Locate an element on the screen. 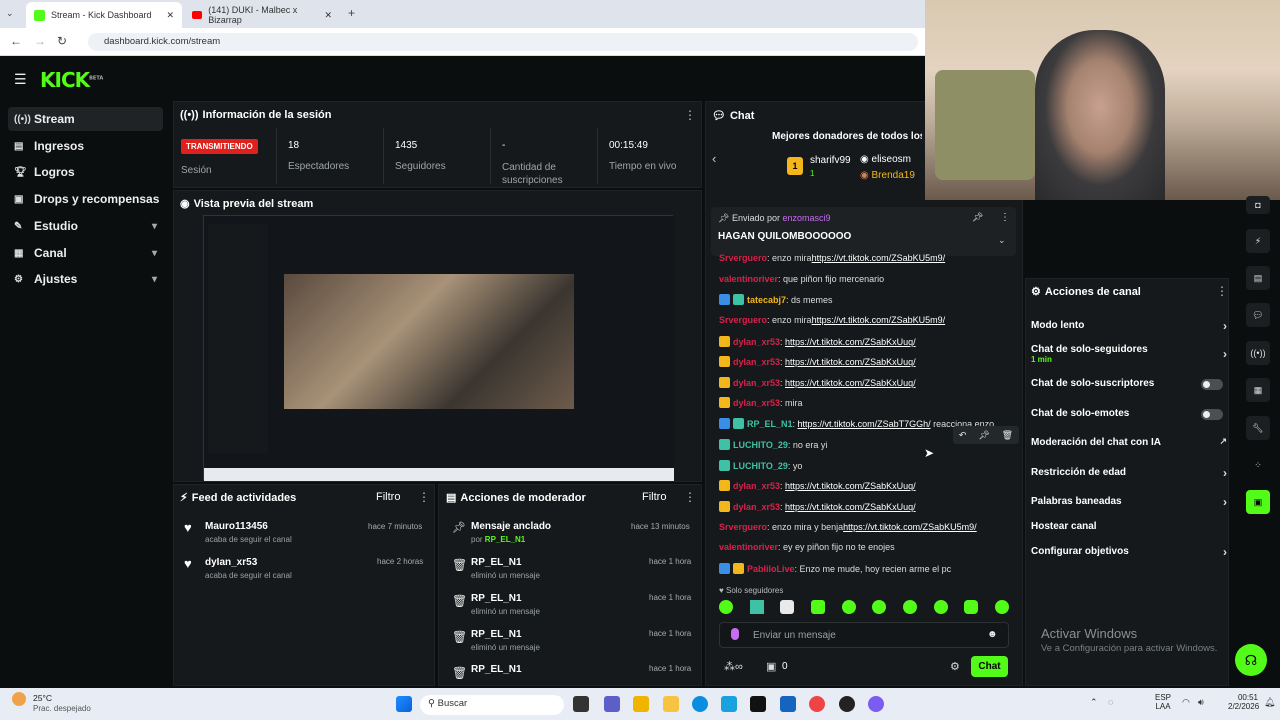  emotes-only-toggle is located at coordinates (1212, 414).